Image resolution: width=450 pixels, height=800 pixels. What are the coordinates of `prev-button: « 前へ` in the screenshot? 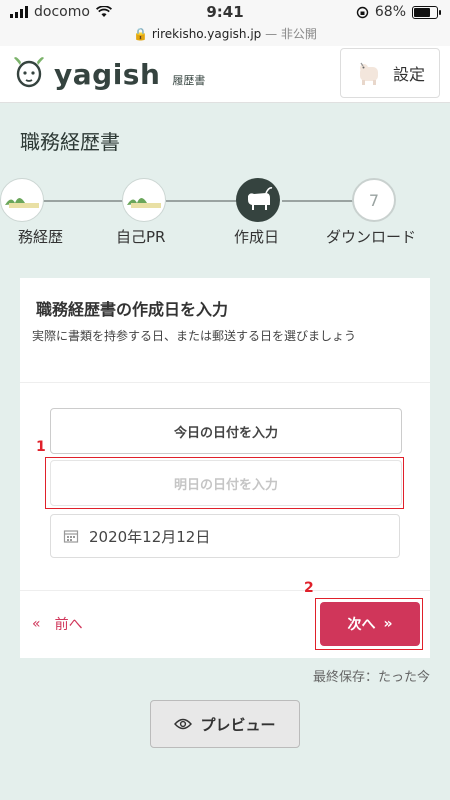 It's located at (57, 624).